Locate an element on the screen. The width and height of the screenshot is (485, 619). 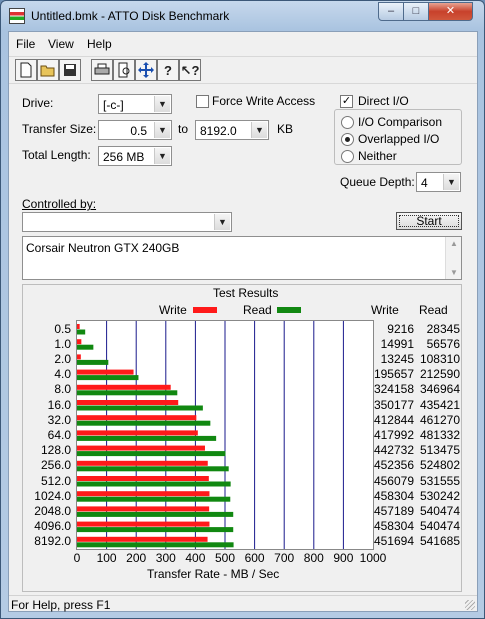
read-bar-0.5 is located at coordinates (81, 332).